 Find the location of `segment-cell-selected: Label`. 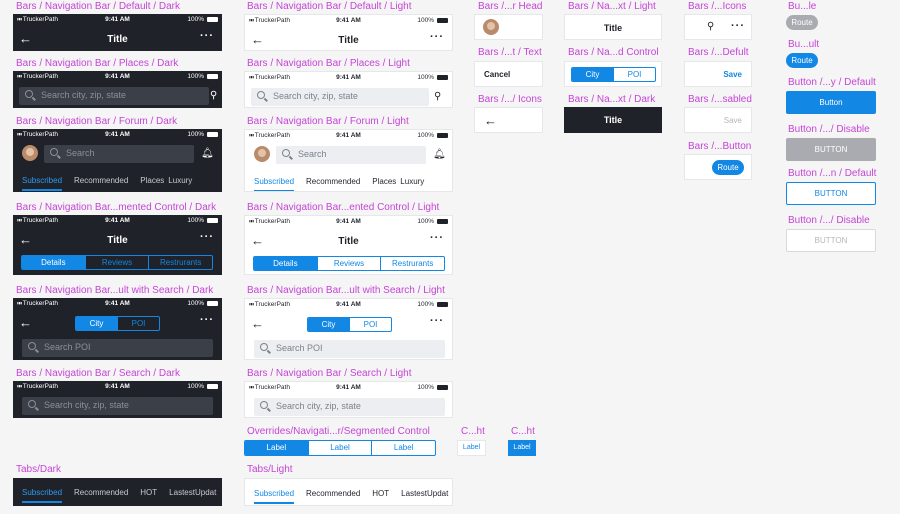

segment-cell-selected: Label is located at coordinates (522, 448).